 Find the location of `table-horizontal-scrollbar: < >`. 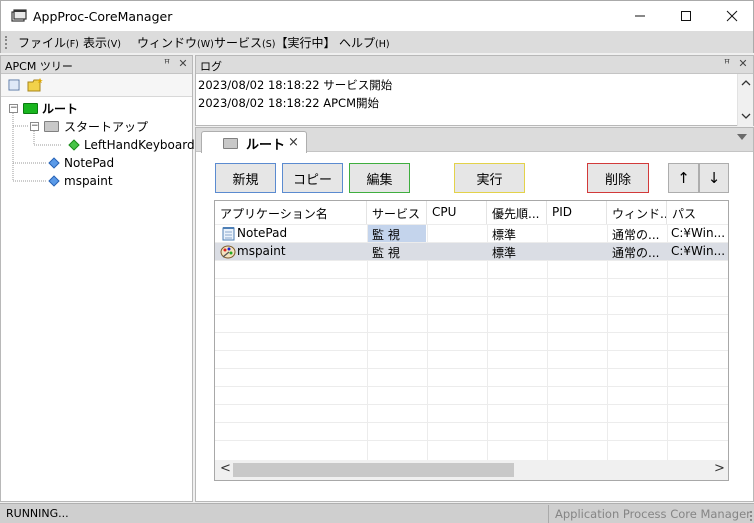

table-horizontal-scrollbar: < > is located at coordinates (471, 470).